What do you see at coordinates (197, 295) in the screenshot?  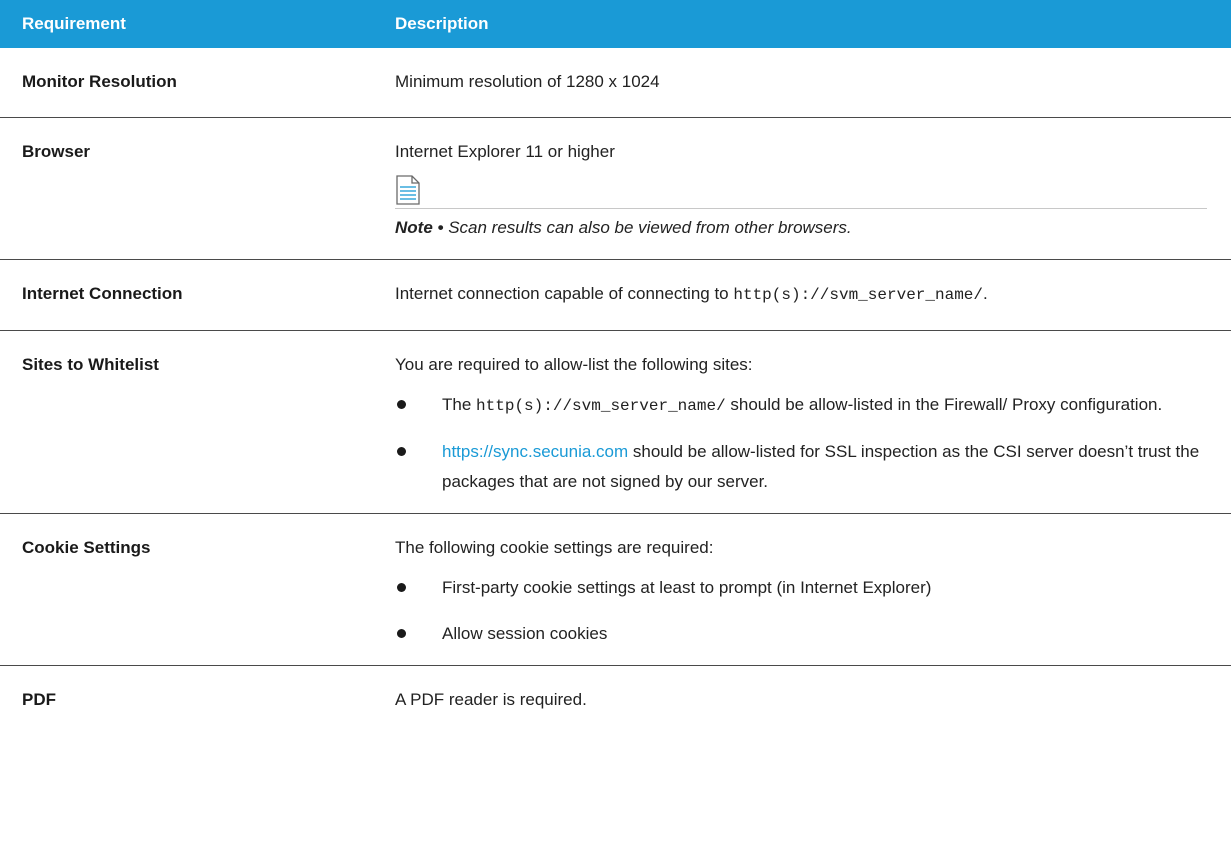 I see `requirement-name: Internet Connection` at bounding box center [197, 295].